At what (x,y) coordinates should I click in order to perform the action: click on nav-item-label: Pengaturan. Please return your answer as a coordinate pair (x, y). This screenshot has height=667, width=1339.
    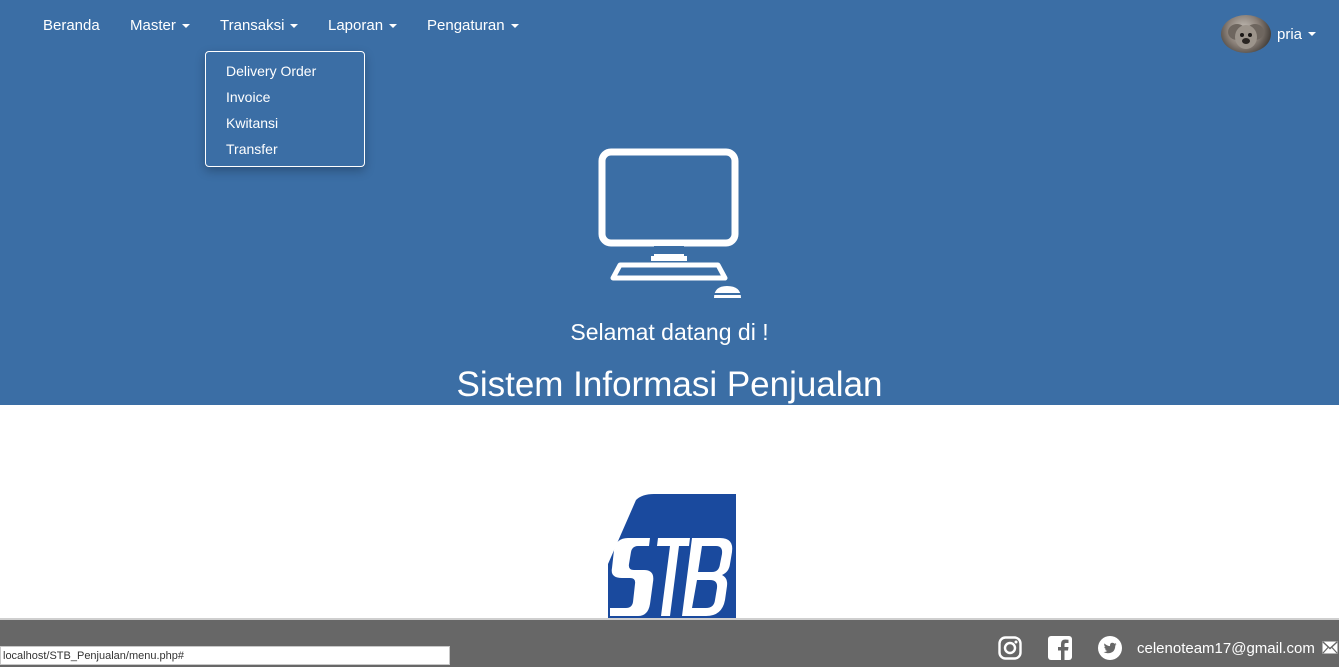
    Looking at the image, I should click on (466, 25).